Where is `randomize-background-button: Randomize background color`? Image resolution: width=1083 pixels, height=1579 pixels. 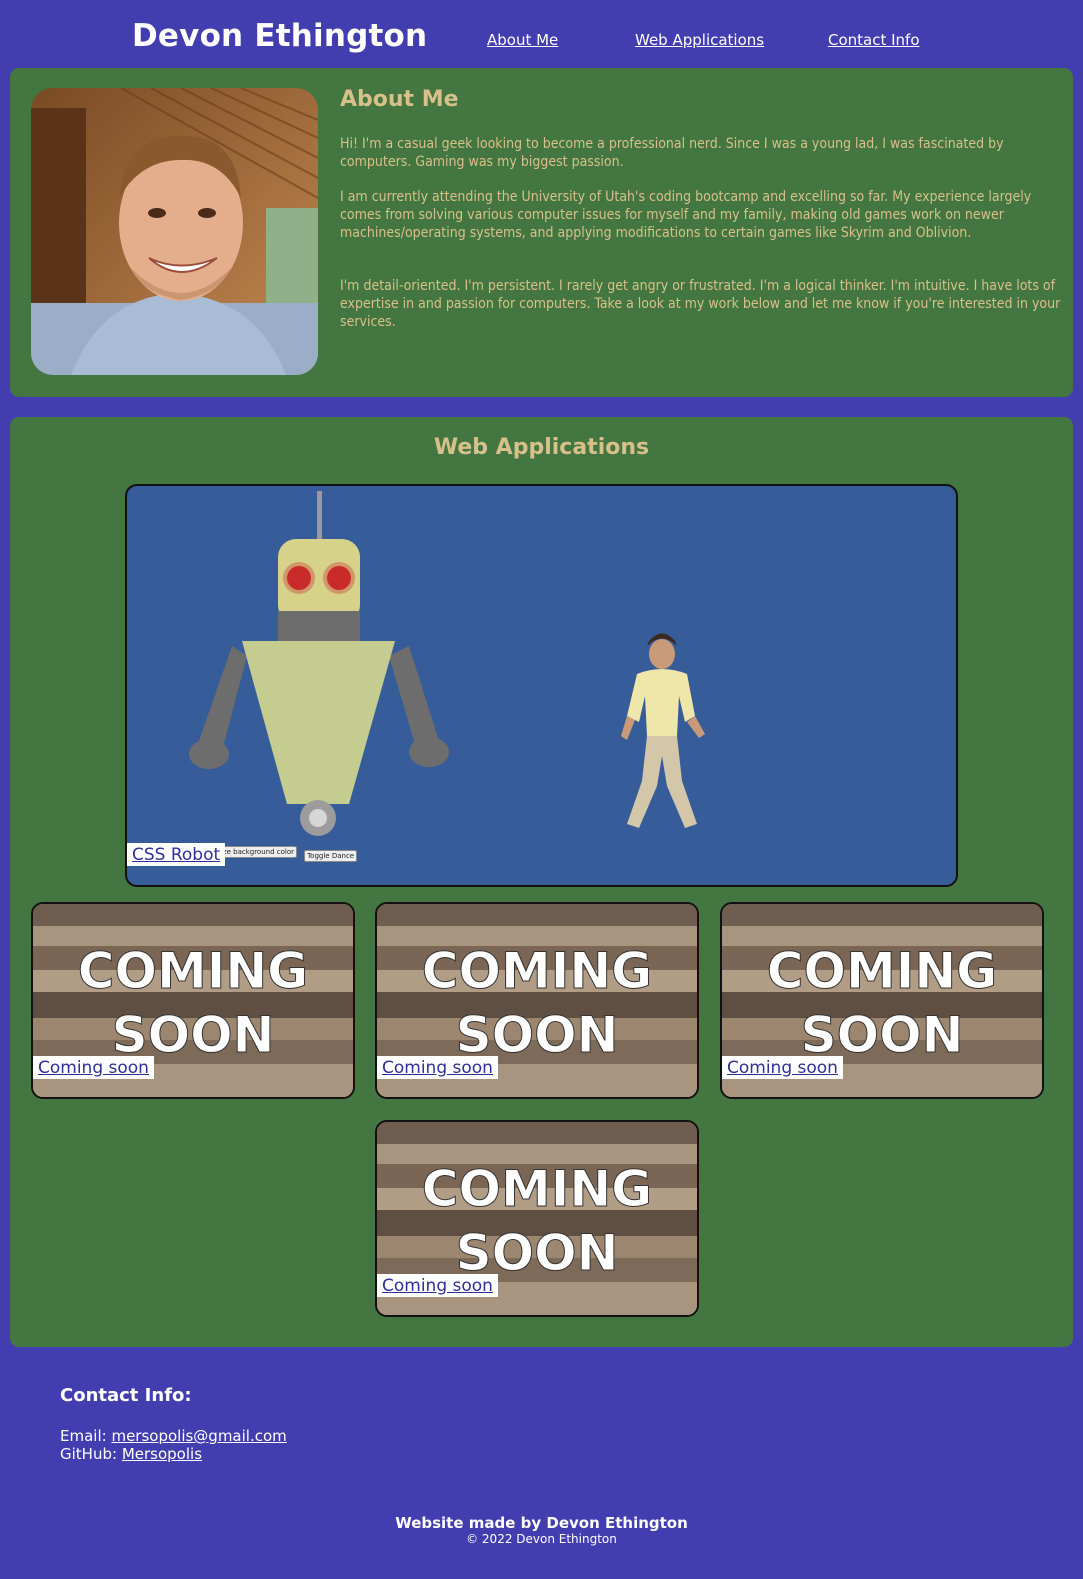
randomize-background-button: Randomize background color is located at coordinates (258, 852).